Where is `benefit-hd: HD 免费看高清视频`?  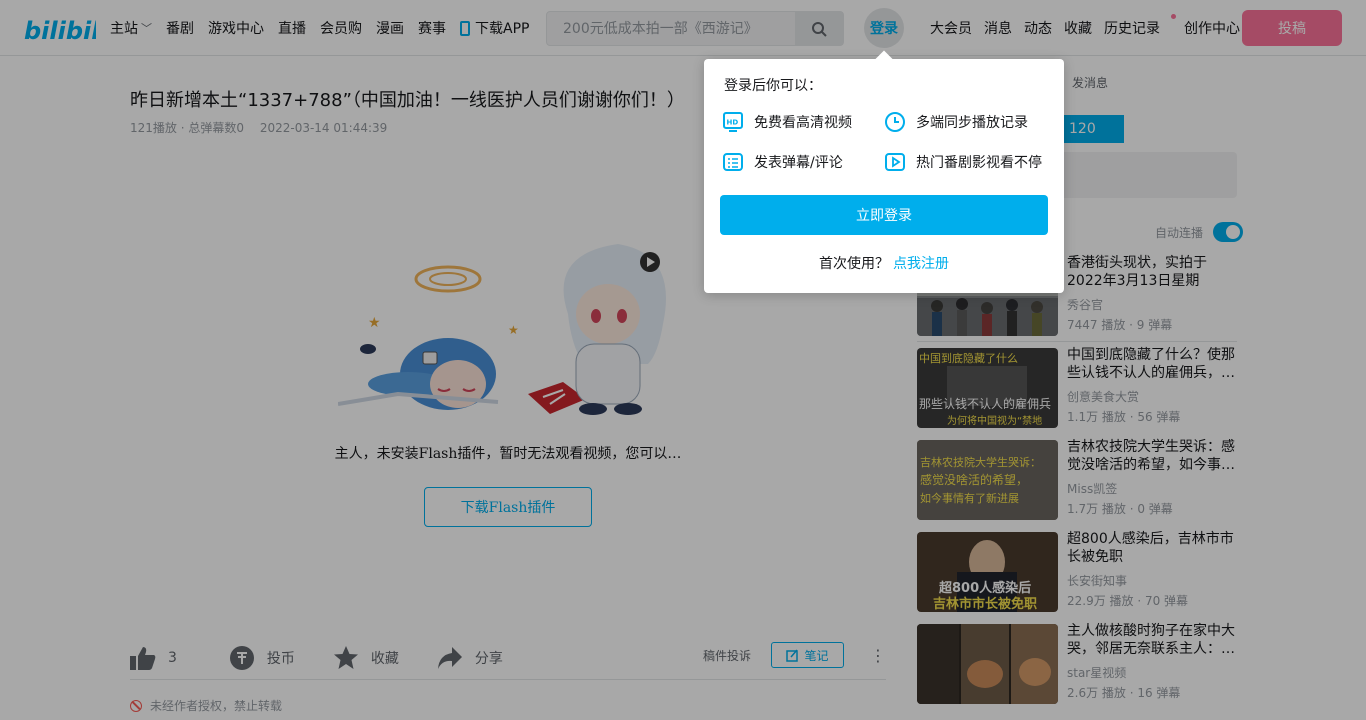
benefit-hd: HD 免费看高清视频 is located at coordinates (787, 122).